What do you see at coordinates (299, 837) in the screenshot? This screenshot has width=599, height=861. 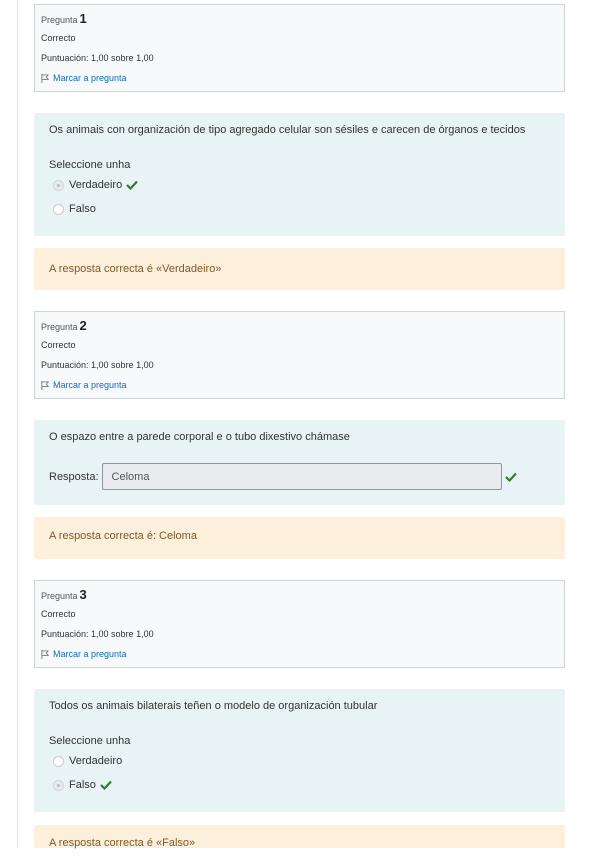 I see `question-3-feedback: A resposta correcta é «Falso»` at bounding box center [299, 837].